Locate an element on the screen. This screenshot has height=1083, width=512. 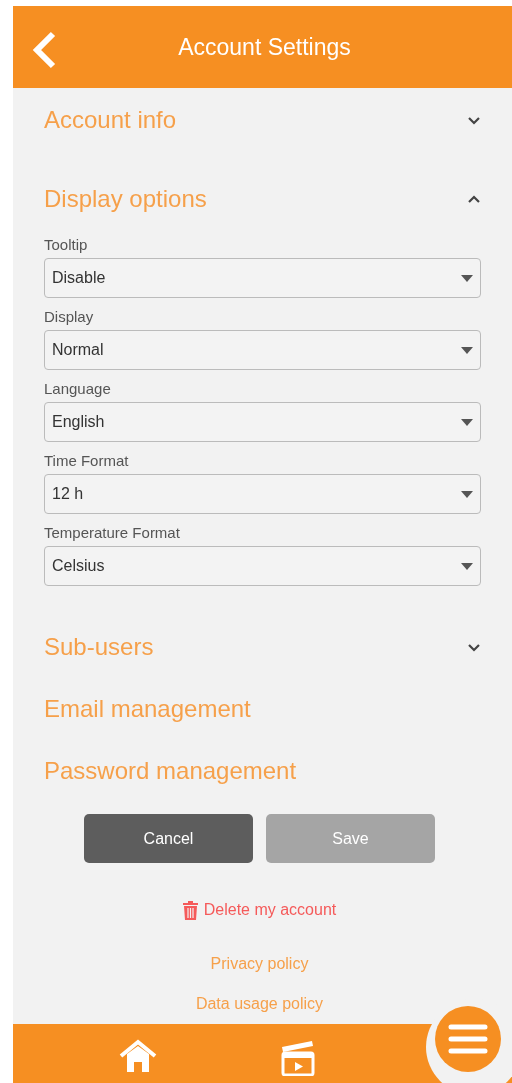
dropdown-select: Normal is located at coordinates (262, 350).